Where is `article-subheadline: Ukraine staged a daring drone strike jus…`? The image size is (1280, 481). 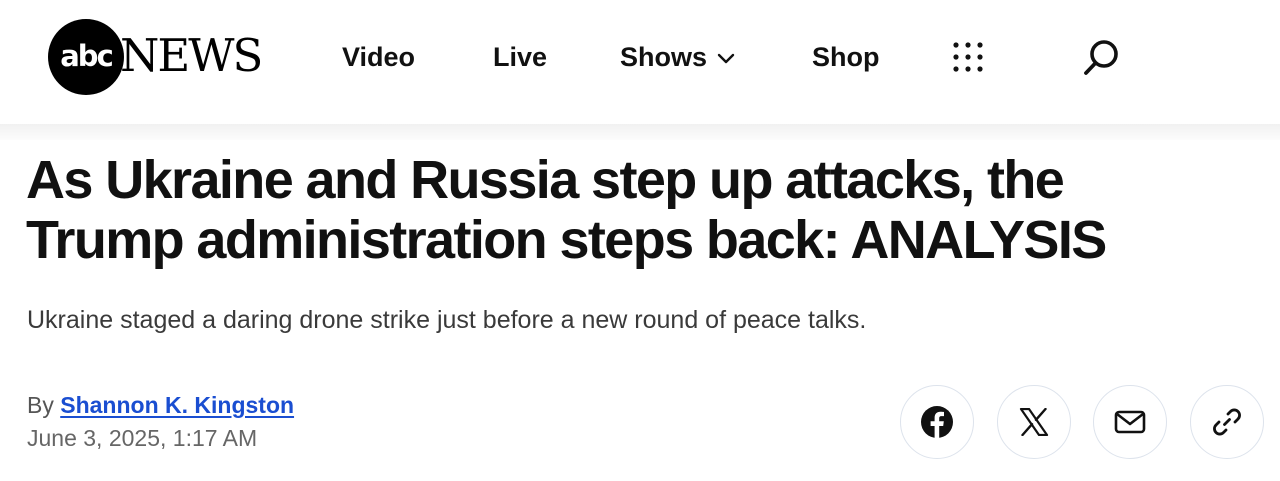
article-subheadline: Ukraine staged a daring drone strike jus… is located at coordinates (447, 320).